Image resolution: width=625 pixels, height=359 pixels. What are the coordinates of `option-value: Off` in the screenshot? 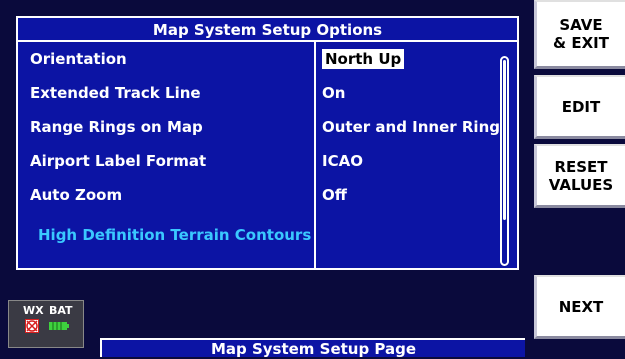 It's located at (334, 195).